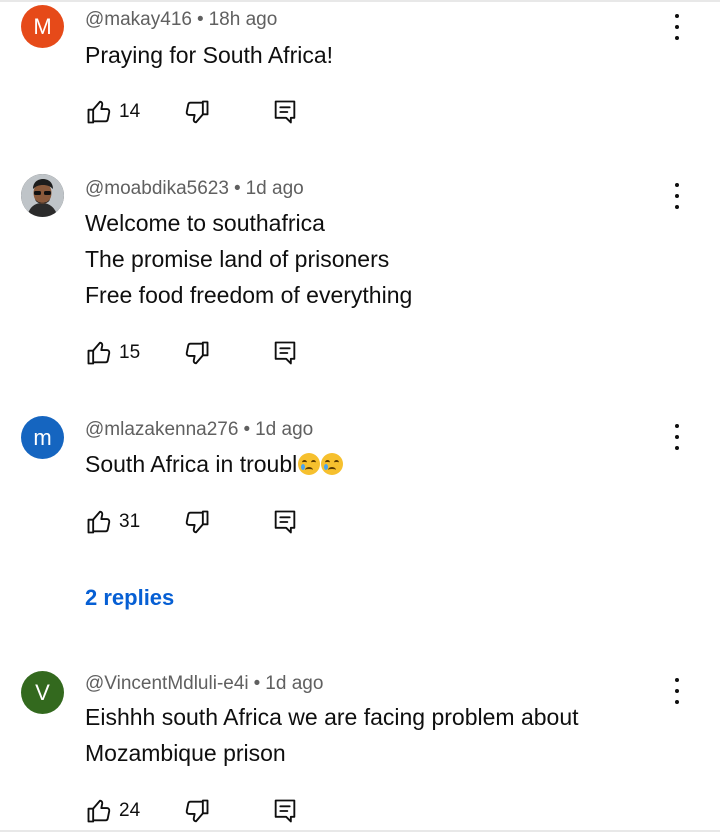 Image resolution: width=720 pixels, height=832 pixels. I want to click on avatar-letter: M, so click(42, 26).